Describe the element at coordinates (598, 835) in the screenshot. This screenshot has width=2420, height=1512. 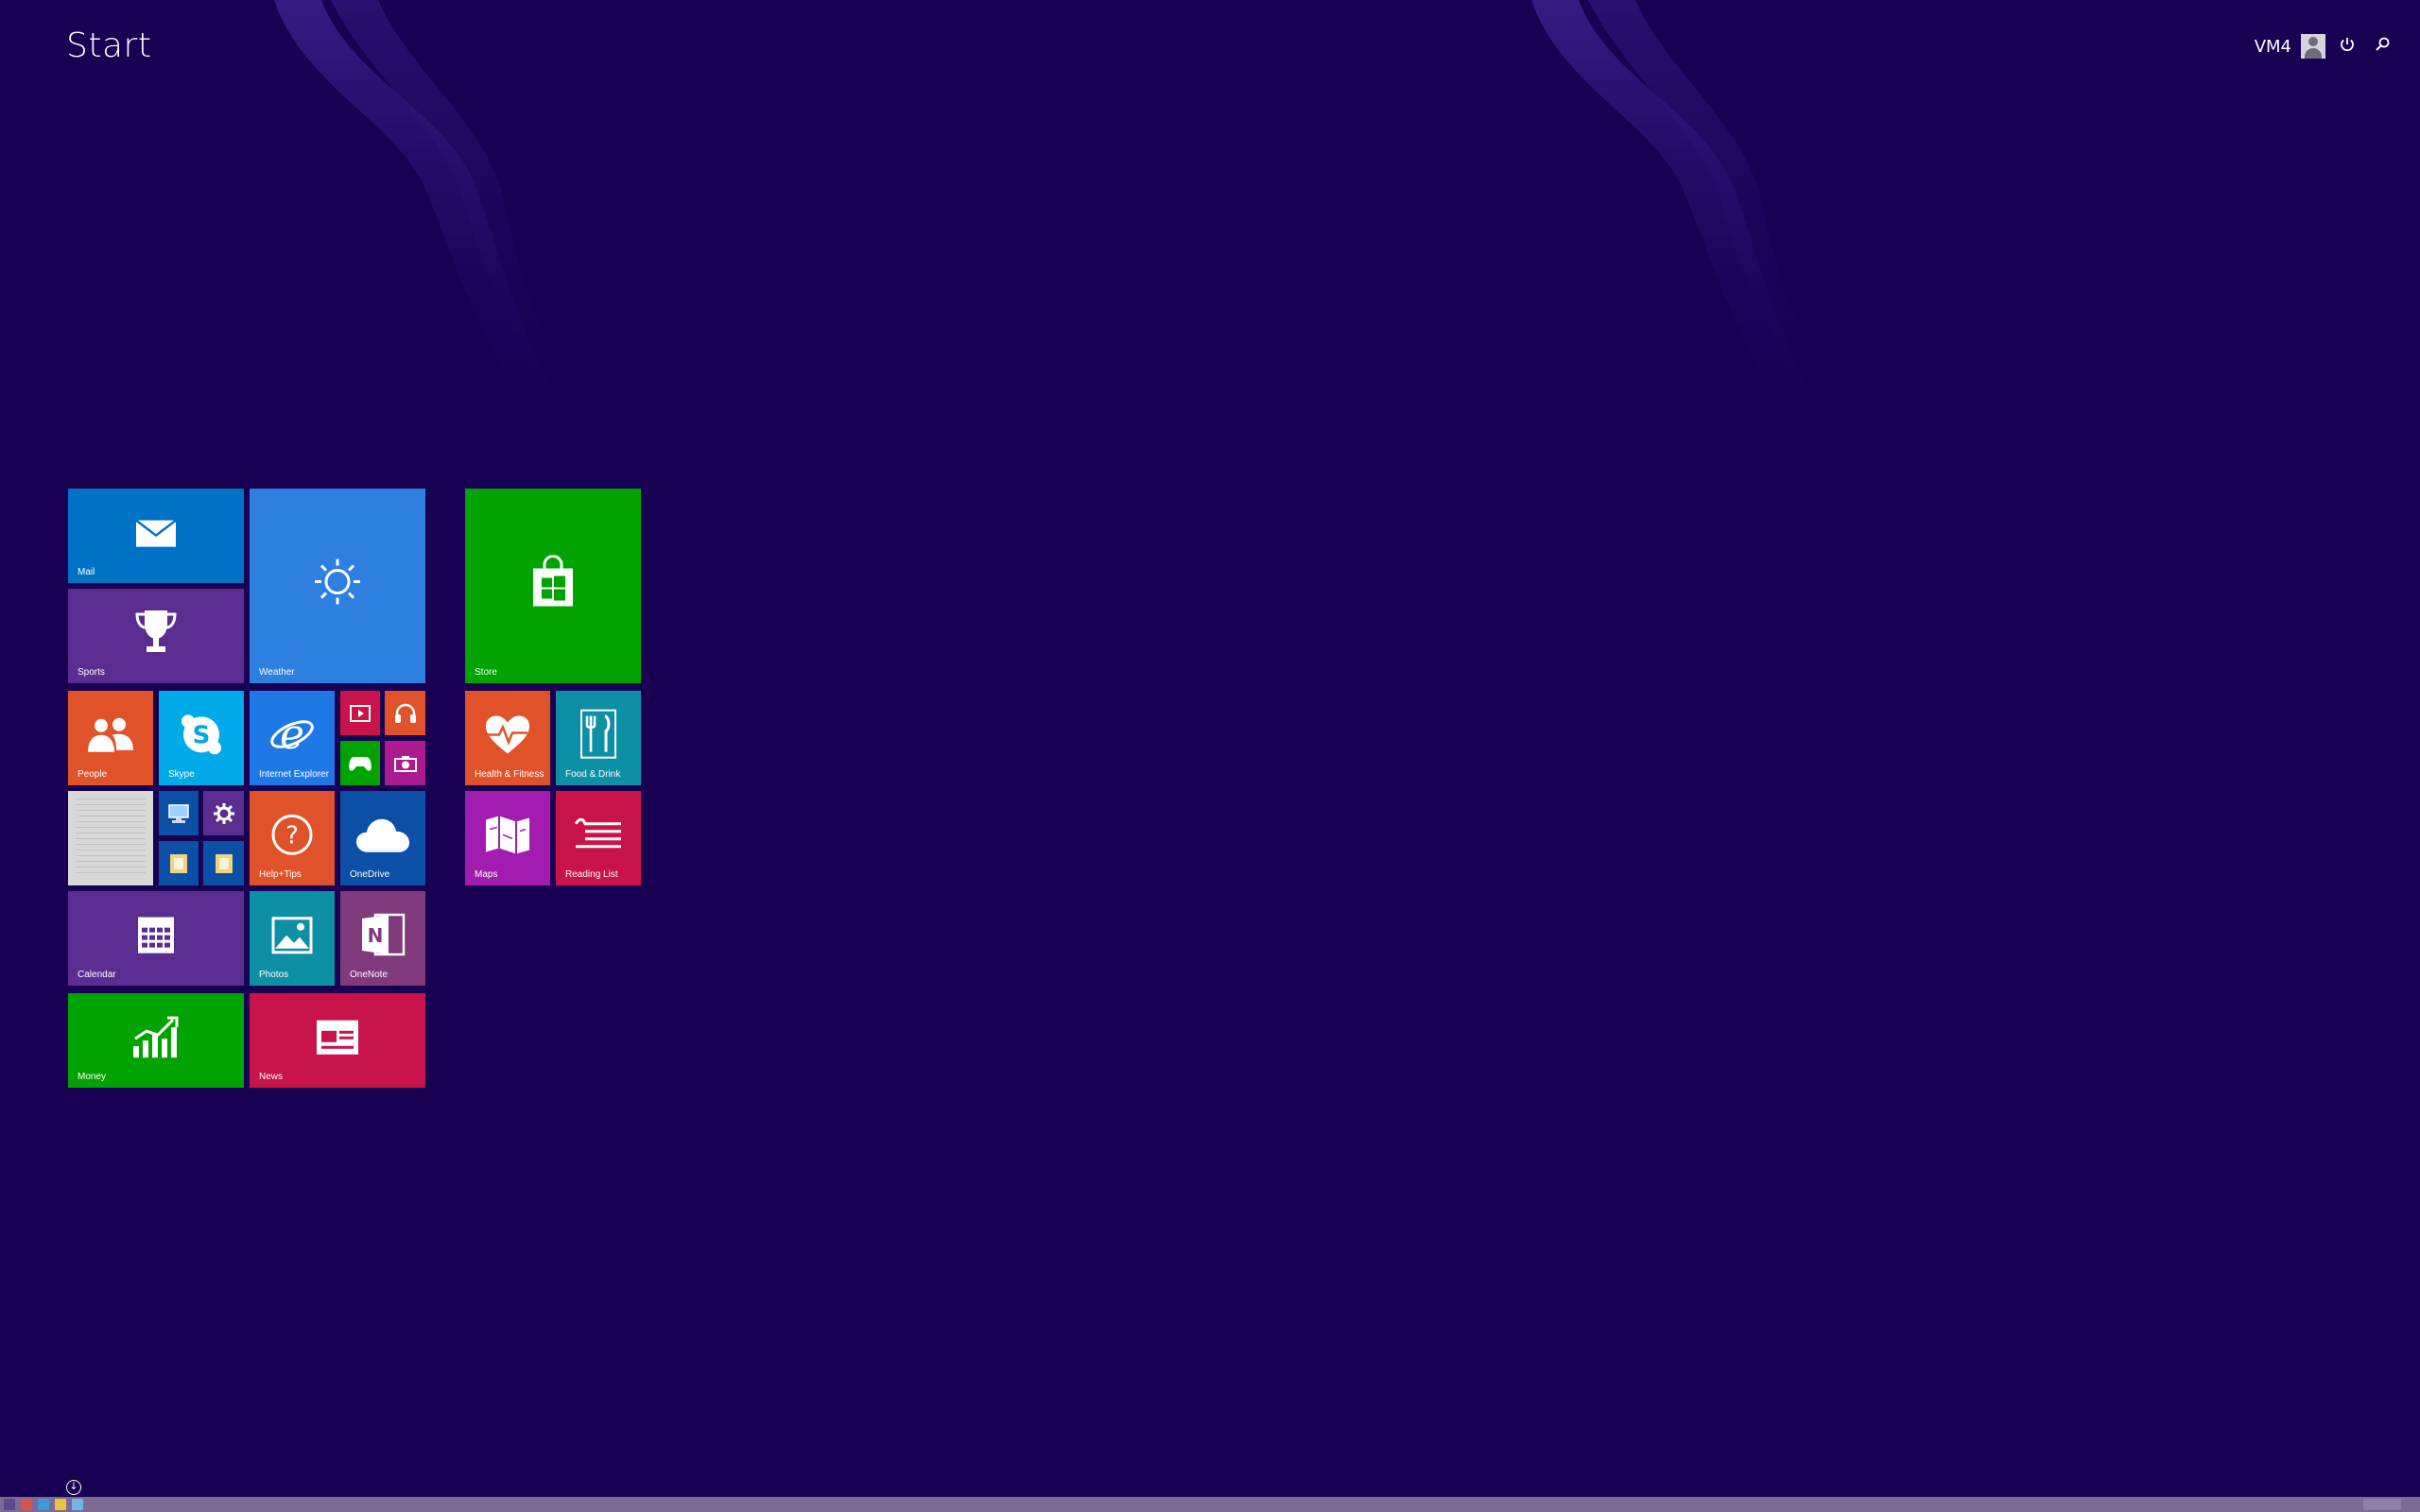
I see `reading-list-icon` at that location.